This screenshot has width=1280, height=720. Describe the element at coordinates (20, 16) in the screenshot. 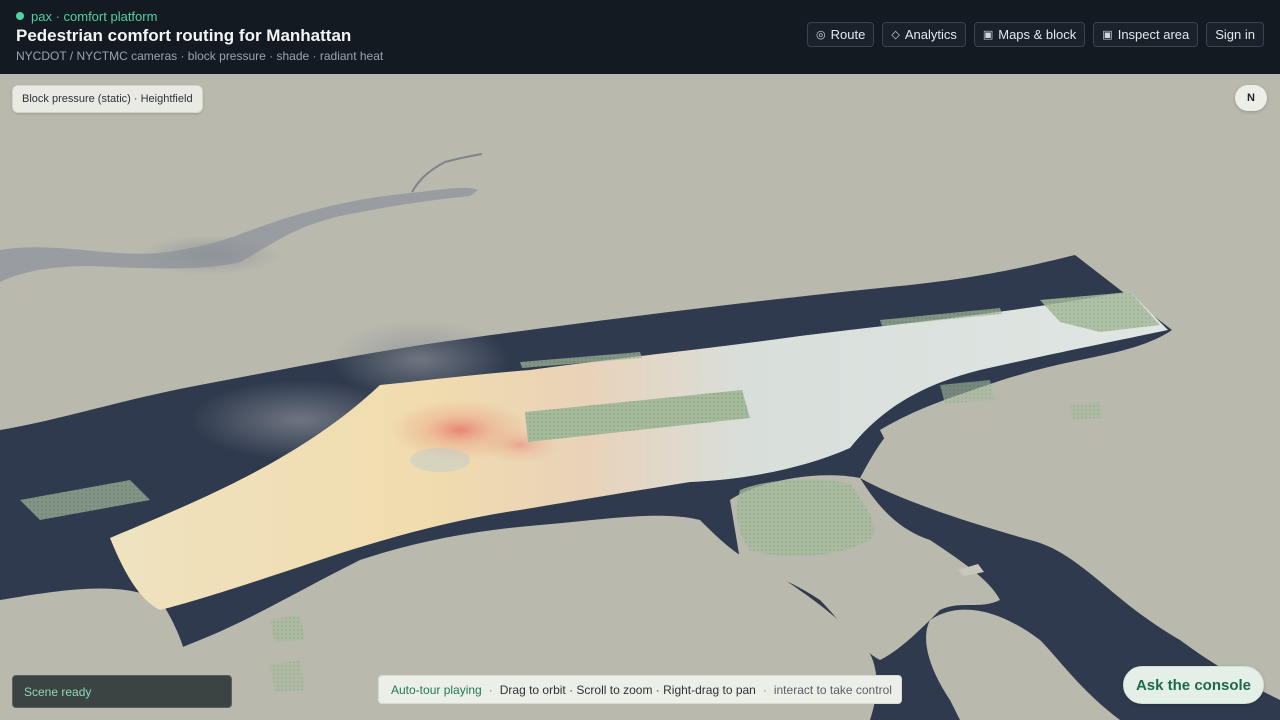

I see `status-dot-icon` at that location.